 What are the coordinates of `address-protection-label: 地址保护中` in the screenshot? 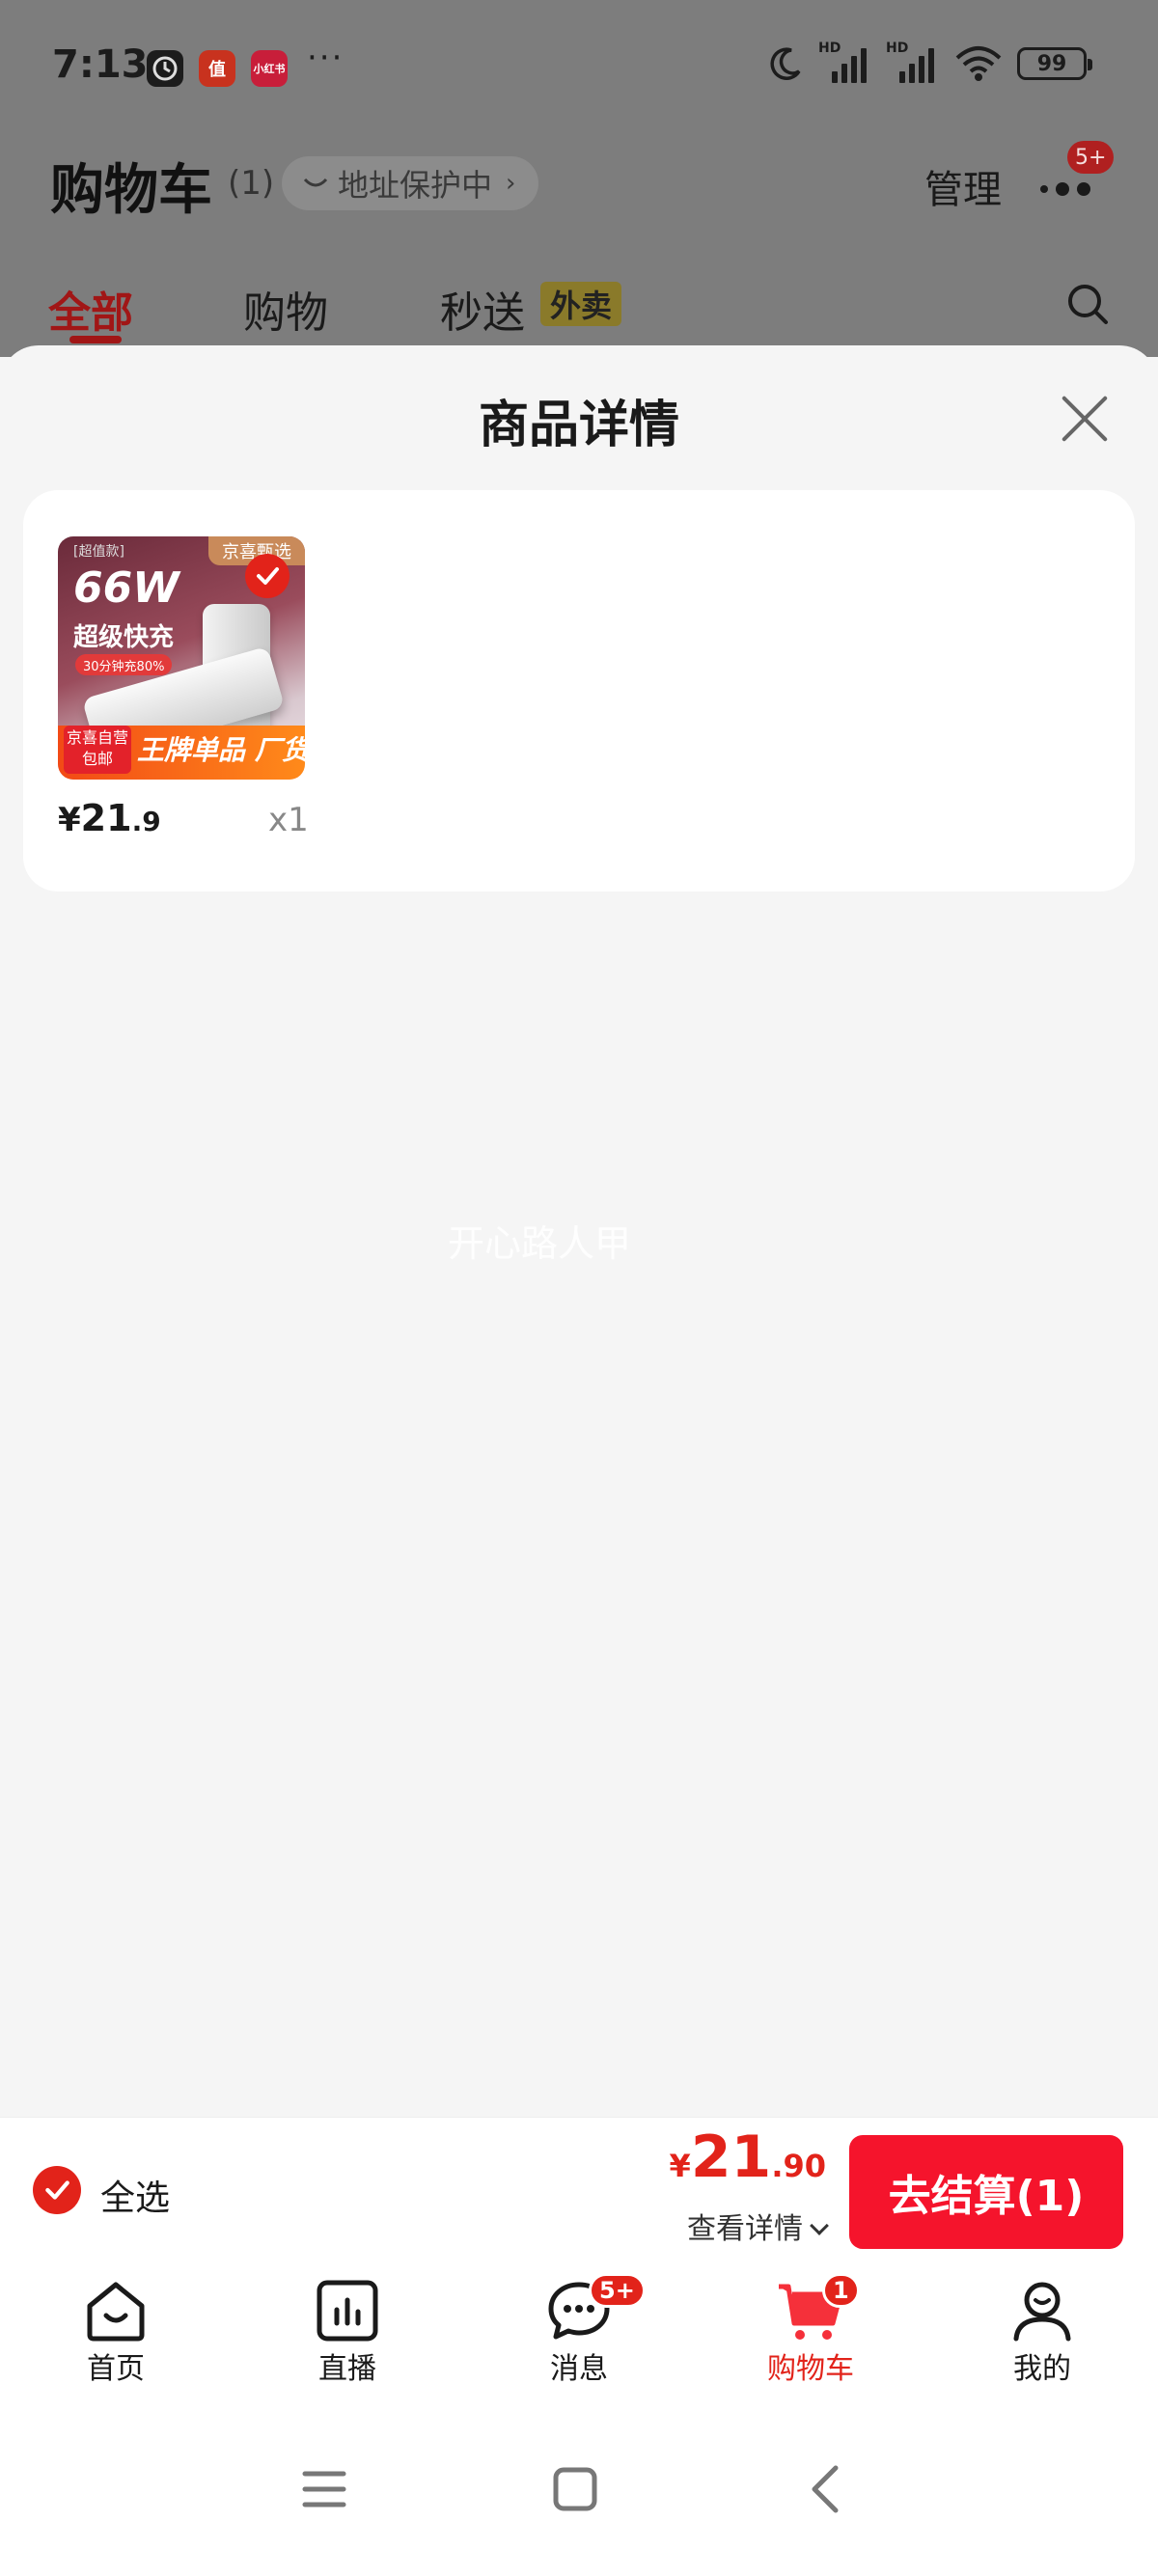 It's located at (415, 185).